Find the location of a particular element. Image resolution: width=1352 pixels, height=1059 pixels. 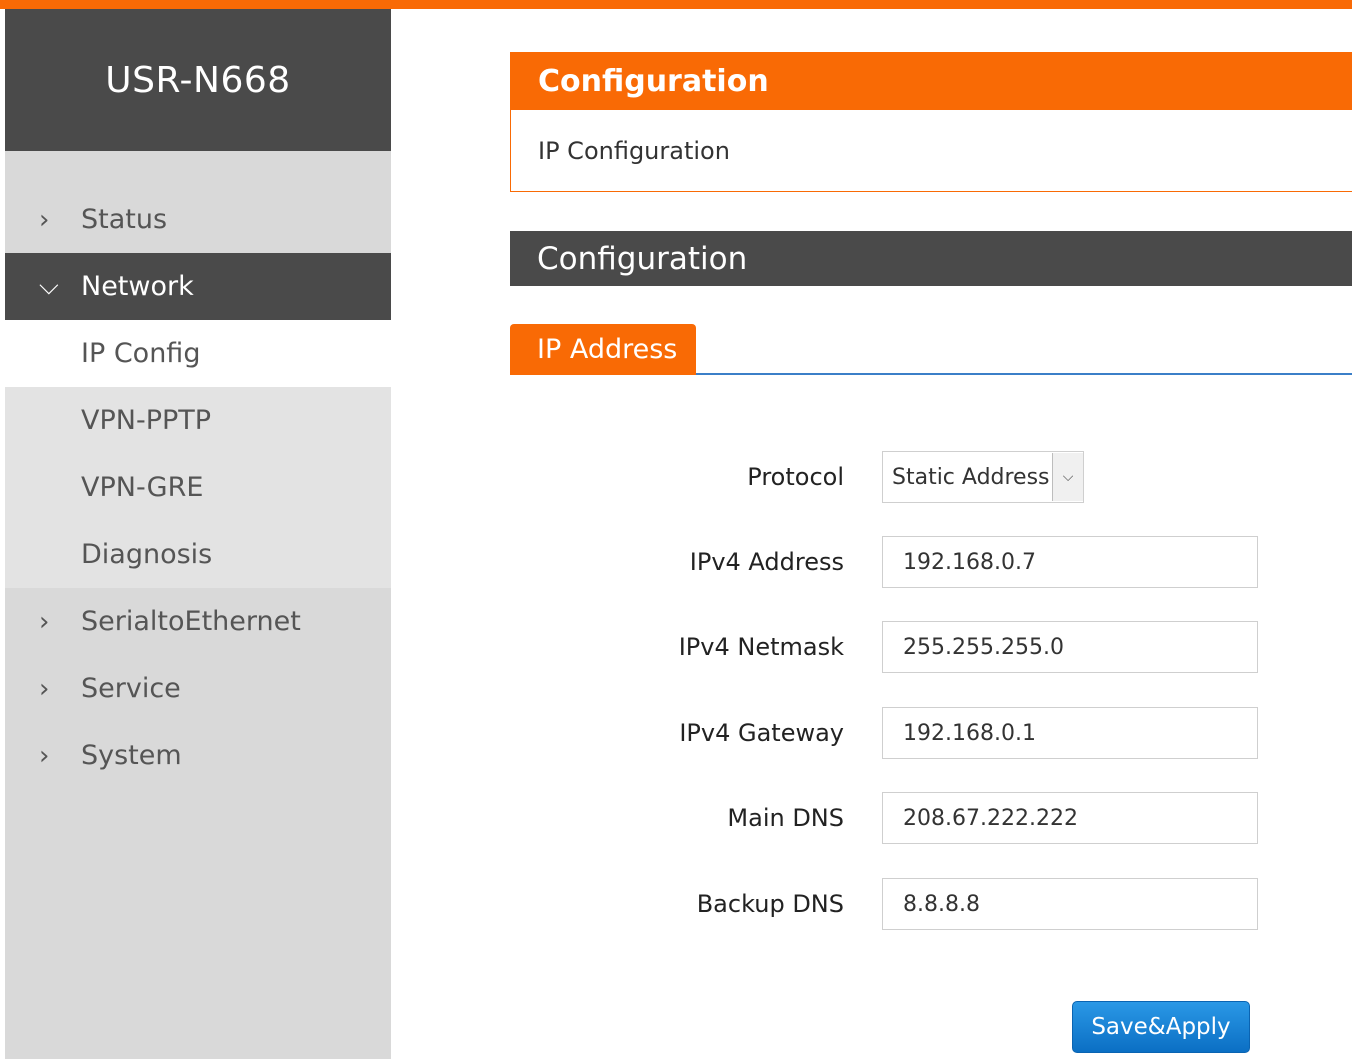

ipv4-address-row: IPv4 Address is located at coordinates (950, 562).